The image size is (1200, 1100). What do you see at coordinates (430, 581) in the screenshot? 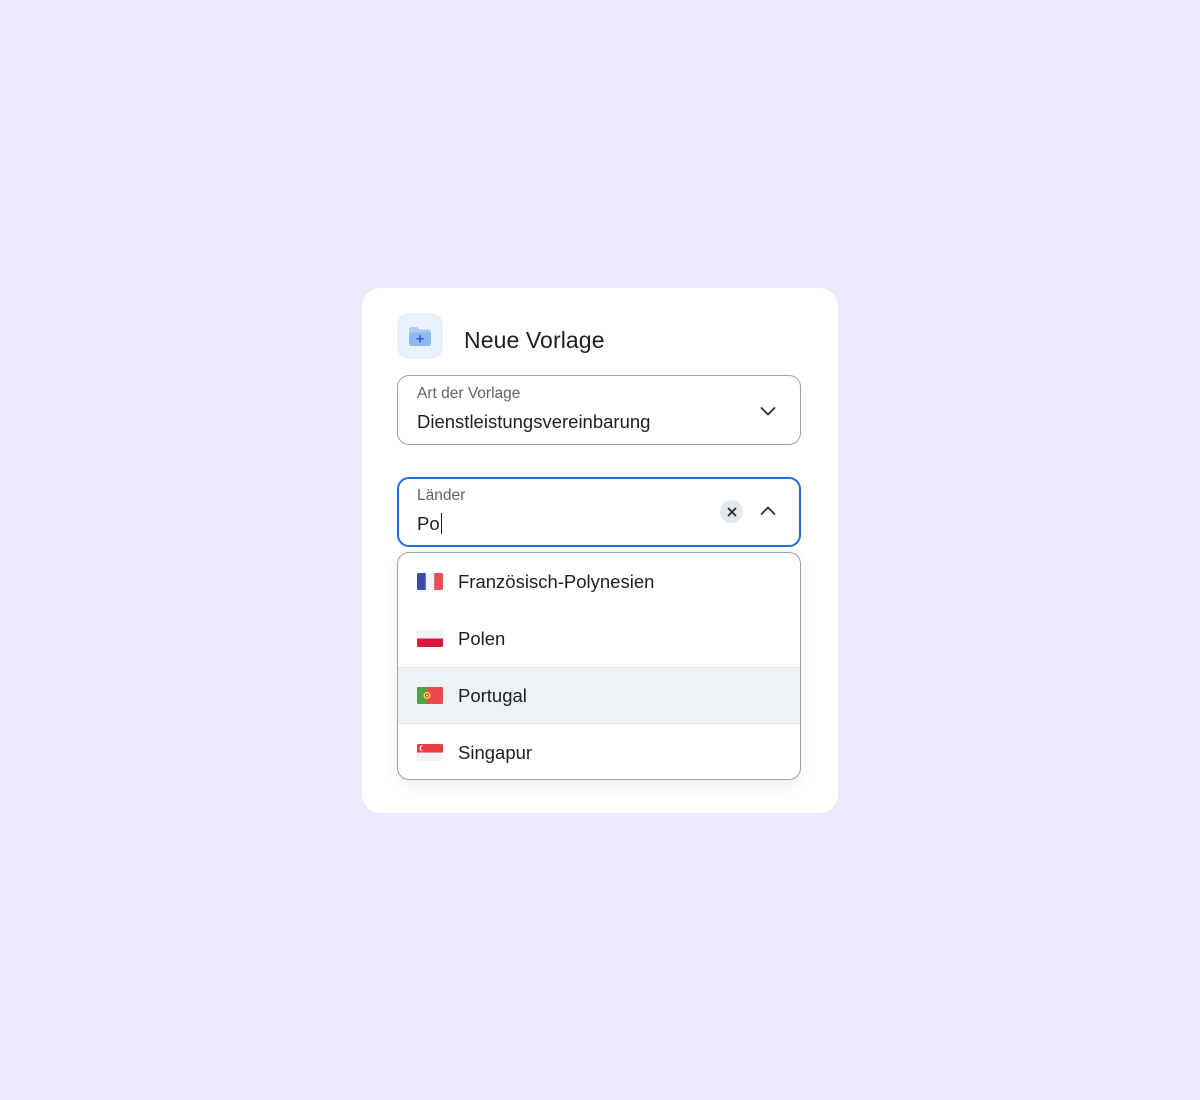
I see `france-flag-icon` at bounding box center [430, 581].